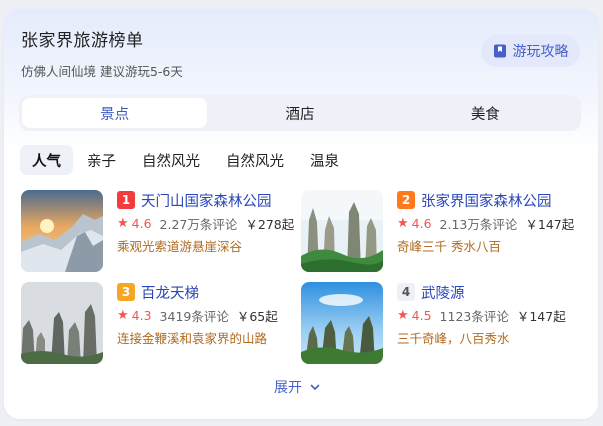 This screenshot has height=426, width=603. Describe the element at coordinates (126, 200) in the screenshot. I see `rank-badge: 1` at that location.